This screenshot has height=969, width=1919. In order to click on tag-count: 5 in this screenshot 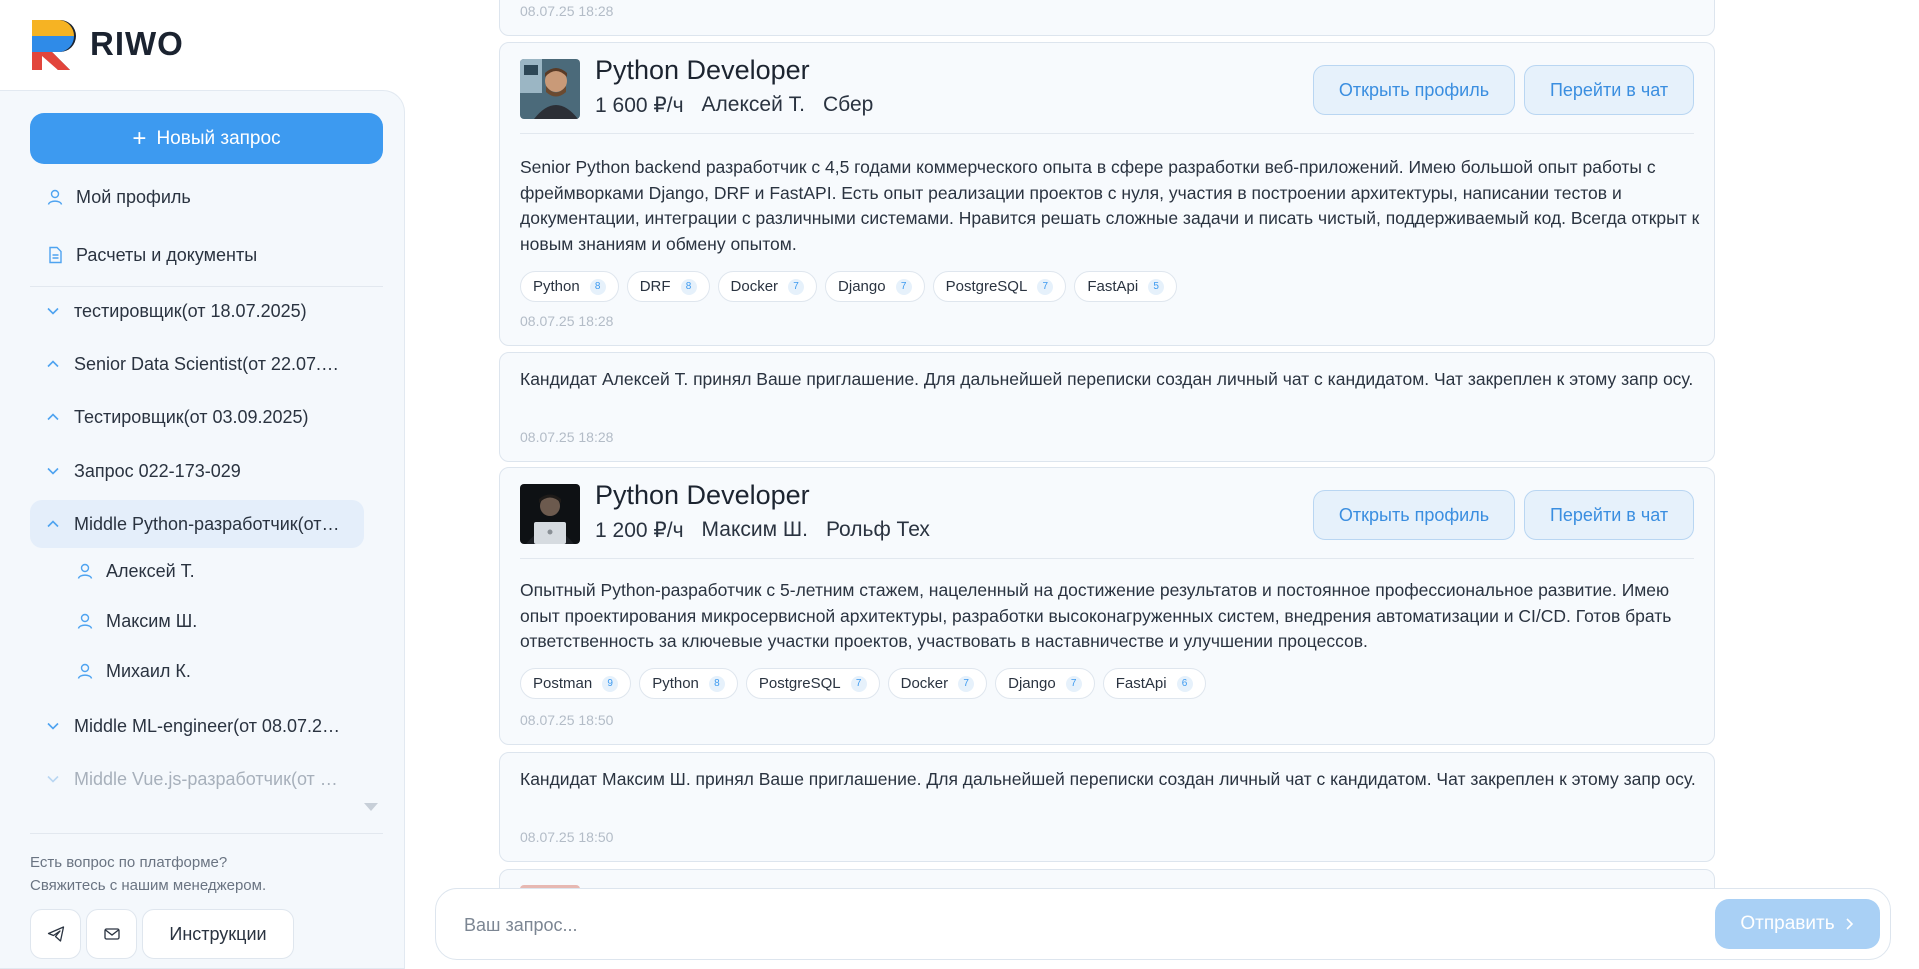, I will do `click(1156, 286)`.